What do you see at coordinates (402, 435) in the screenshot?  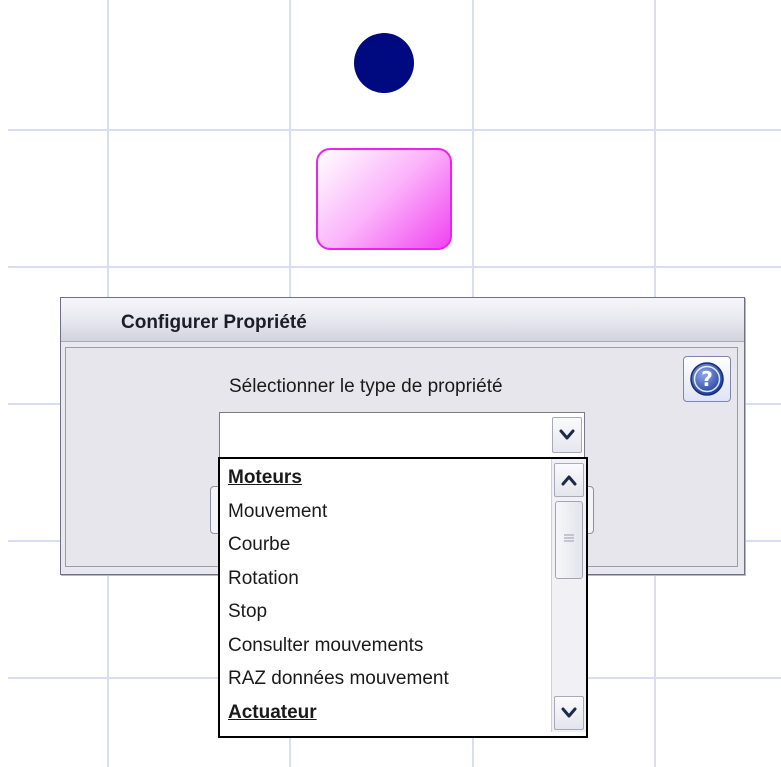 I see `property-type-select` at bounding box center [402, 435].